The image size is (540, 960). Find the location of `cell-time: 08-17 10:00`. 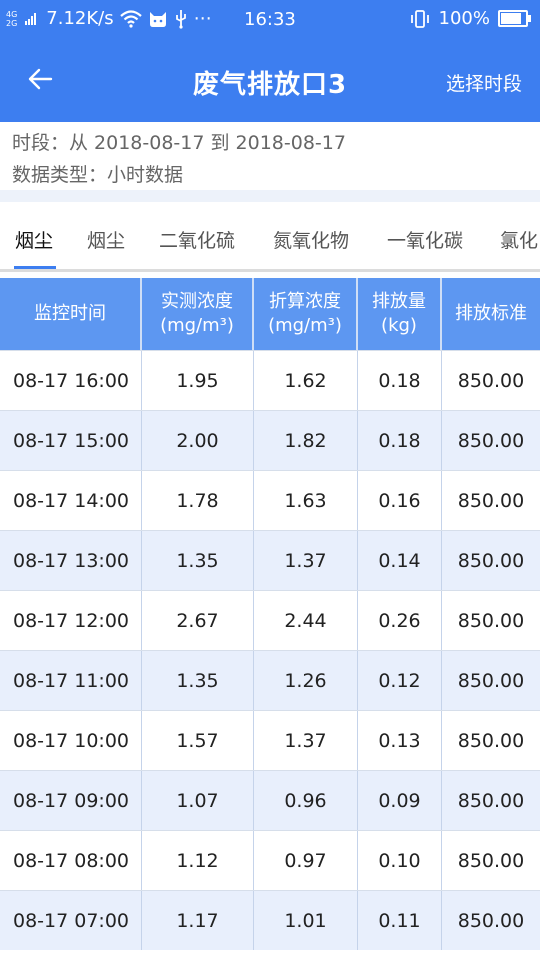

cell-time: 08-17 10:00 is located at coordinates (71, 740).